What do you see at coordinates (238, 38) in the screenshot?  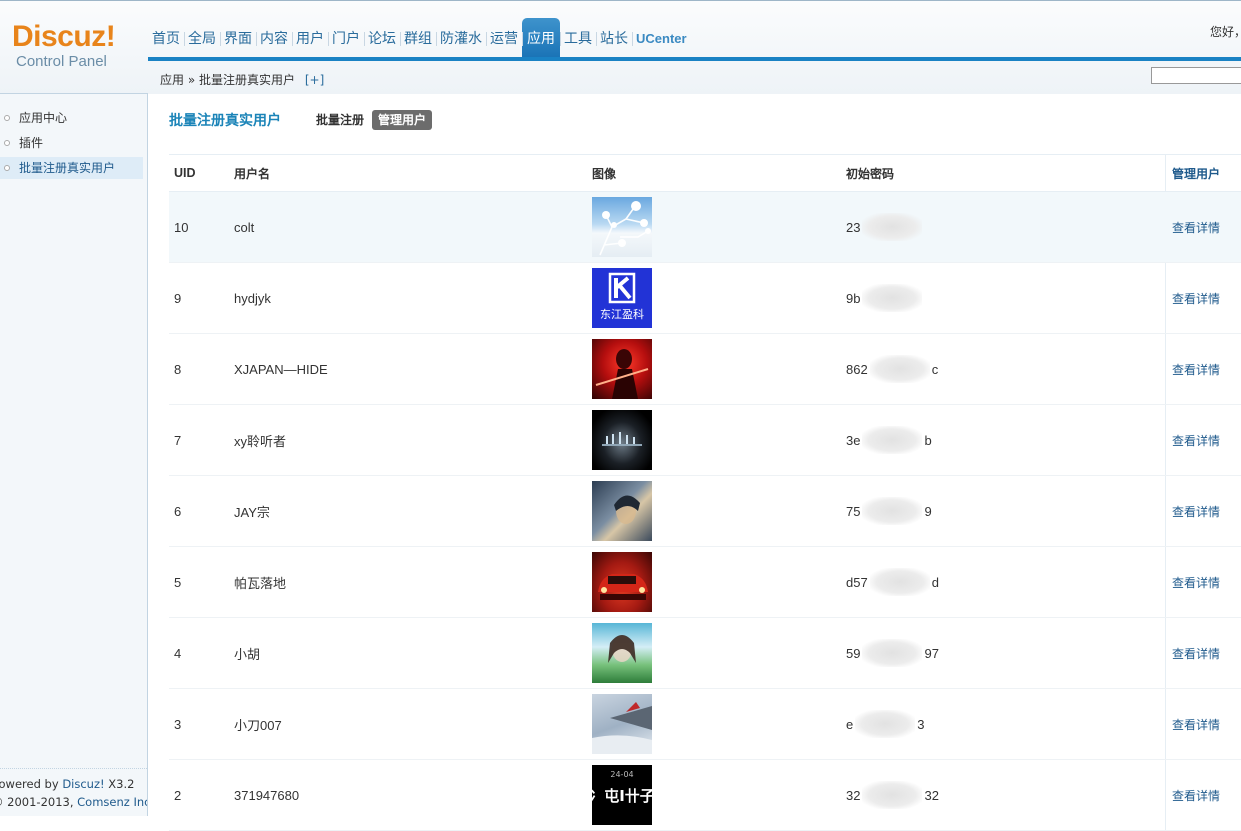 I see `nav-style: 界面` at bounding box center [238, 38].